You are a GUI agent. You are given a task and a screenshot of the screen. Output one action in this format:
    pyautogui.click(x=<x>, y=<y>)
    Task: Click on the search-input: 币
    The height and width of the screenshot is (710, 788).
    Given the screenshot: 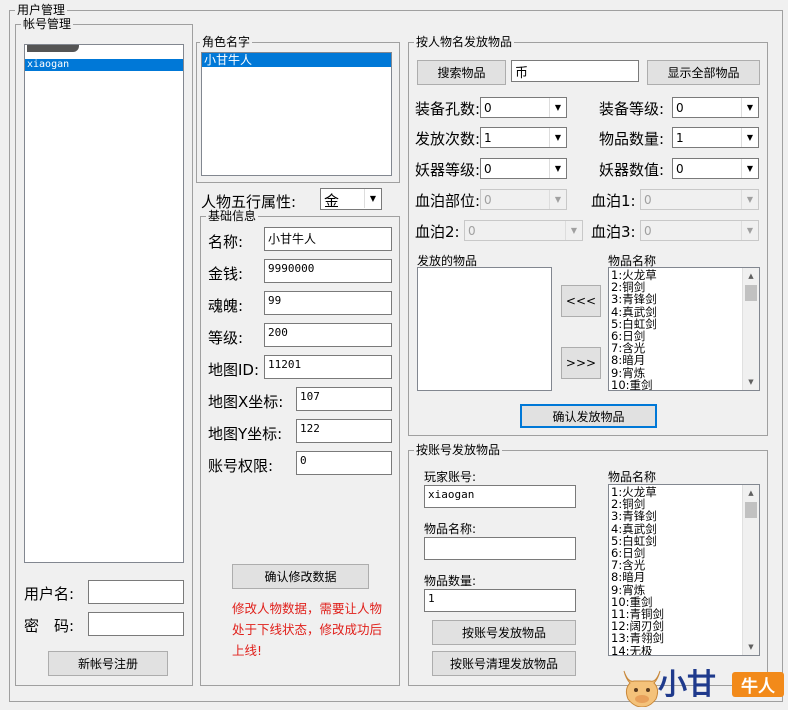 What is the action you would take?
    pyautogui.click(x=575, y=71)
    